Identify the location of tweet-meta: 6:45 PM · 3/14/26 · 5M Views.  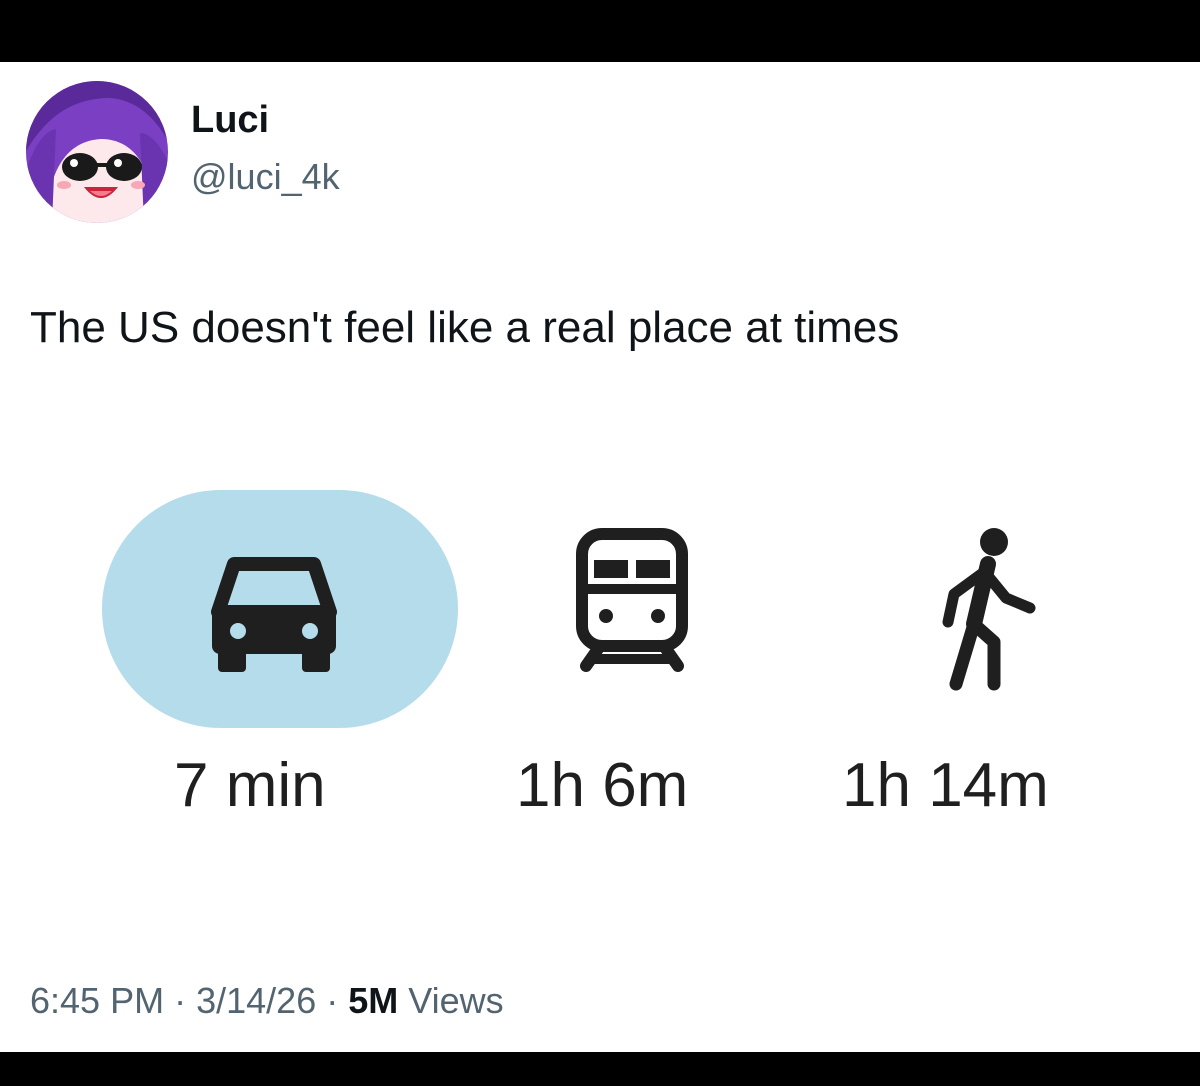
(267, 1001).